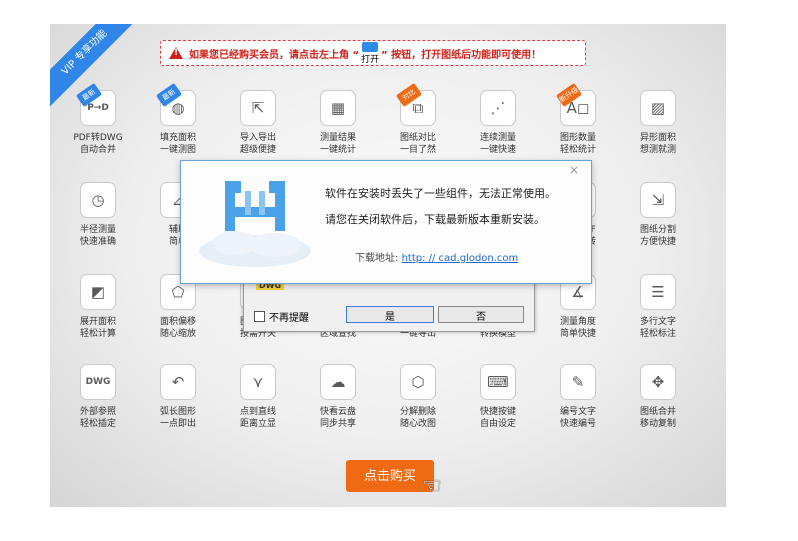  Describe the element at coordinates (97, 150) in the screenshot. I see `feature-label-line2: 自动合并` at that location.